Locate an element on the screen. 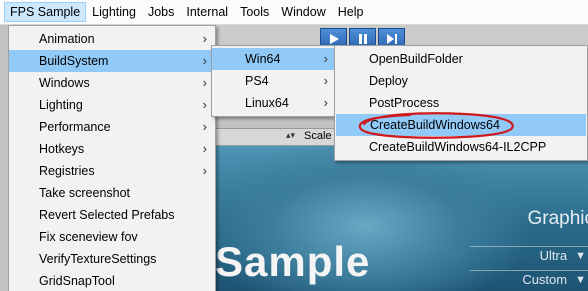  pause-icon is located at coordinates (362, 39).